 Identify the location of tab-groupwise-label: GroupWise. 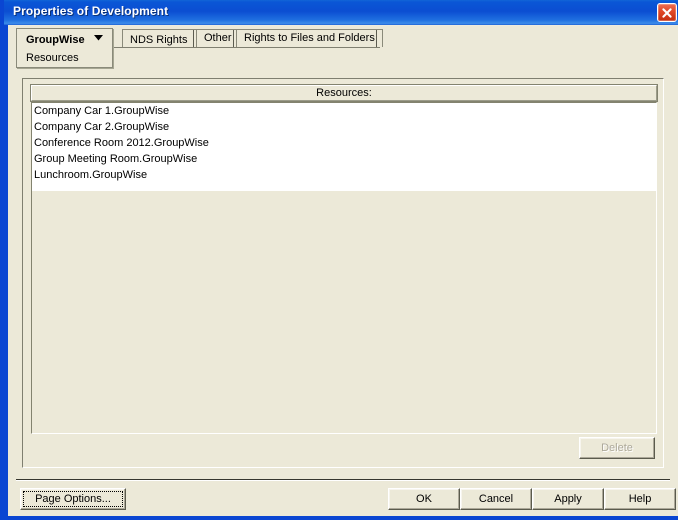
(55, 40).